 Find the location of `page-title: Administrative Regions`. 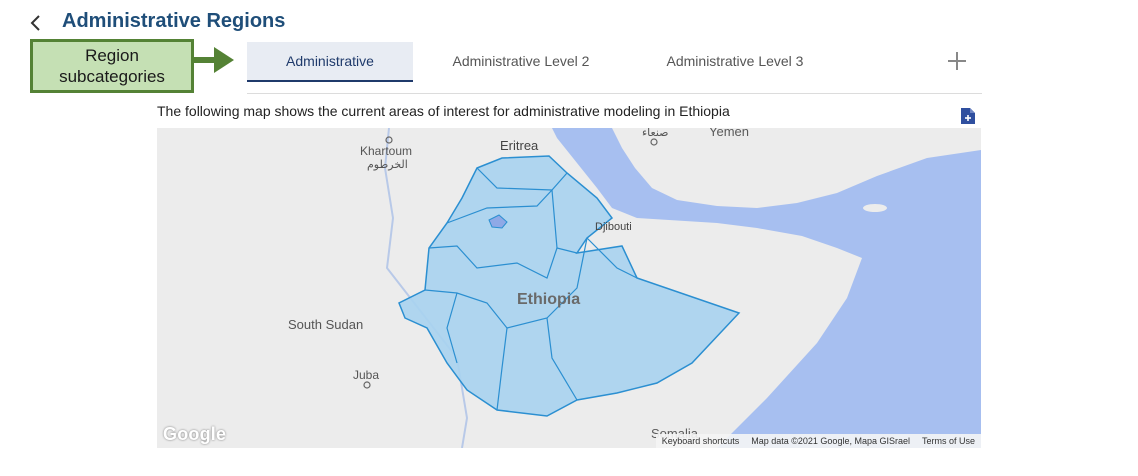

page-title: Administrative Regions is located at coordinates (174, 21).